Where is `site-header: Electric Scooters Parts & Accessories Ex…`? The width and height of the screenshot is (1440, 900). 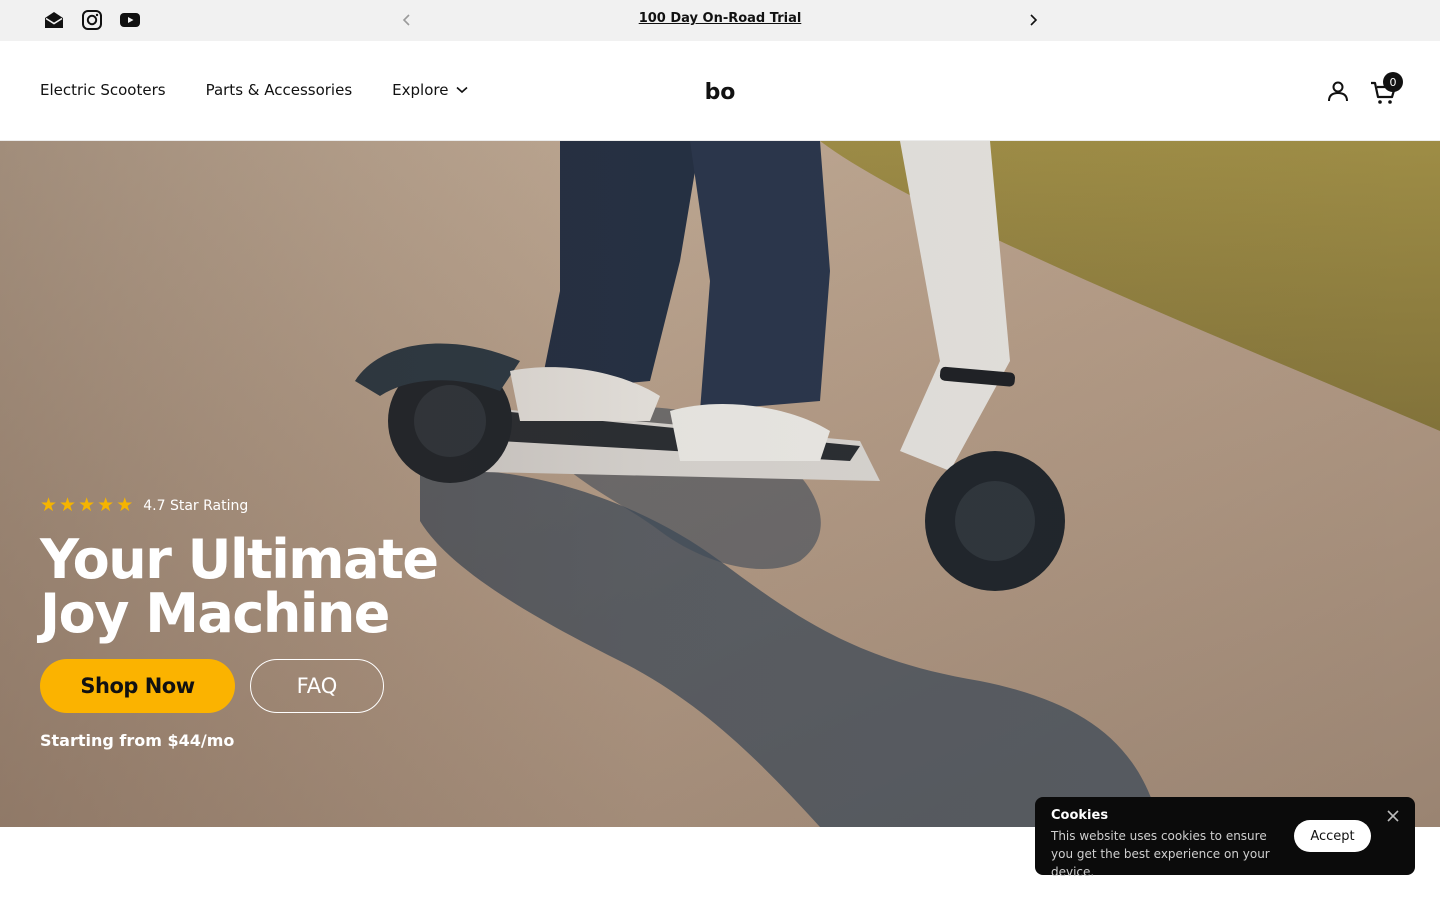 site-header: Electric Scooters Parts & Accessories Ex… is located at coordinates (720, 91).